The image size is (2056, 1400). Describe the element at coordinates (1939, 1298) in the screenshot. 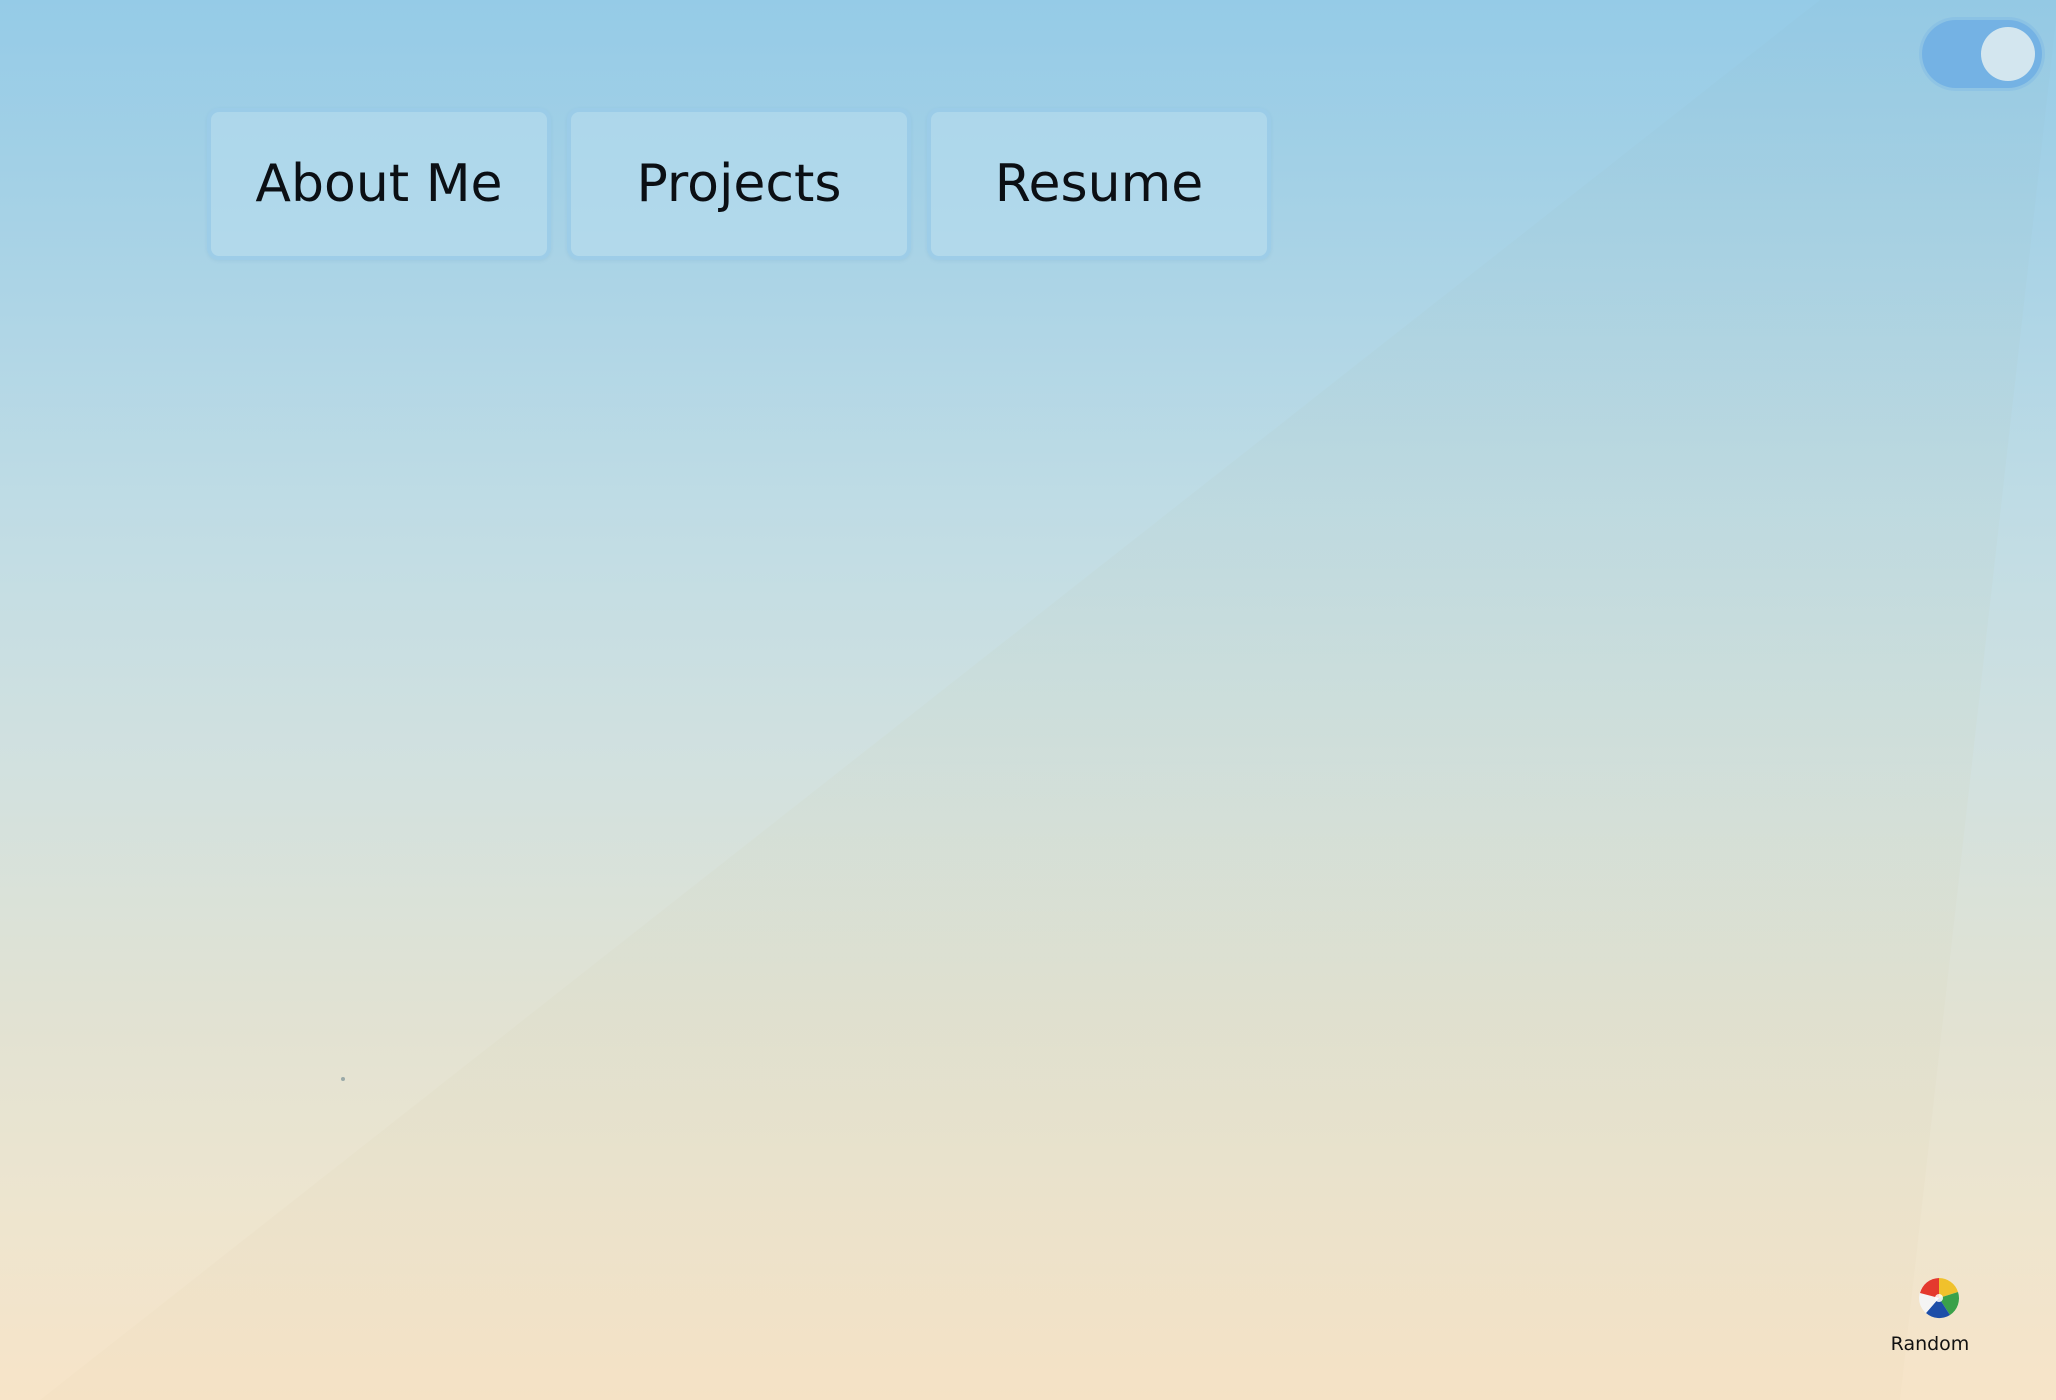

I see `beach-ball-icon` at that location.